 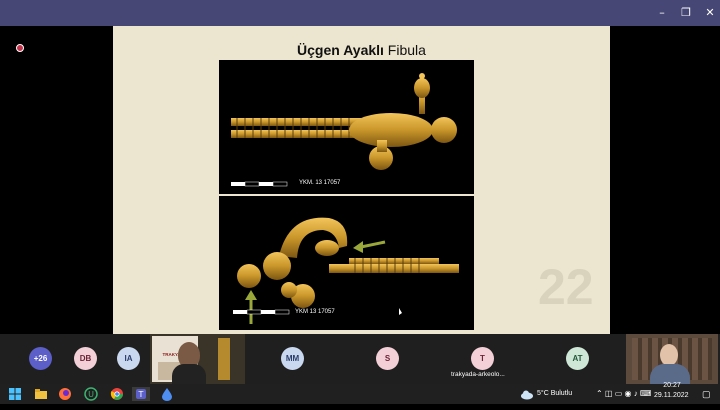 What do you see at coordinates (15, 394) in the screenshot?
I see `windows-start-icon` at bounding box center [15, 394].